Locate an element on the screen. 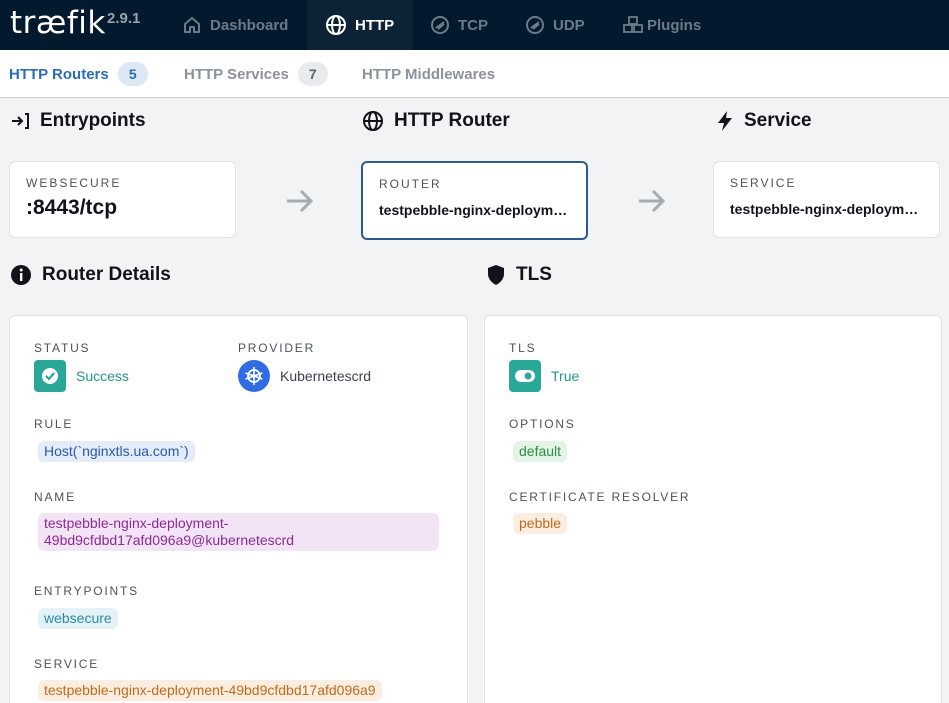 Image resolution: width=949 pixels, height=703 pixels. tcp-icon is located at coordinates (440, 25).